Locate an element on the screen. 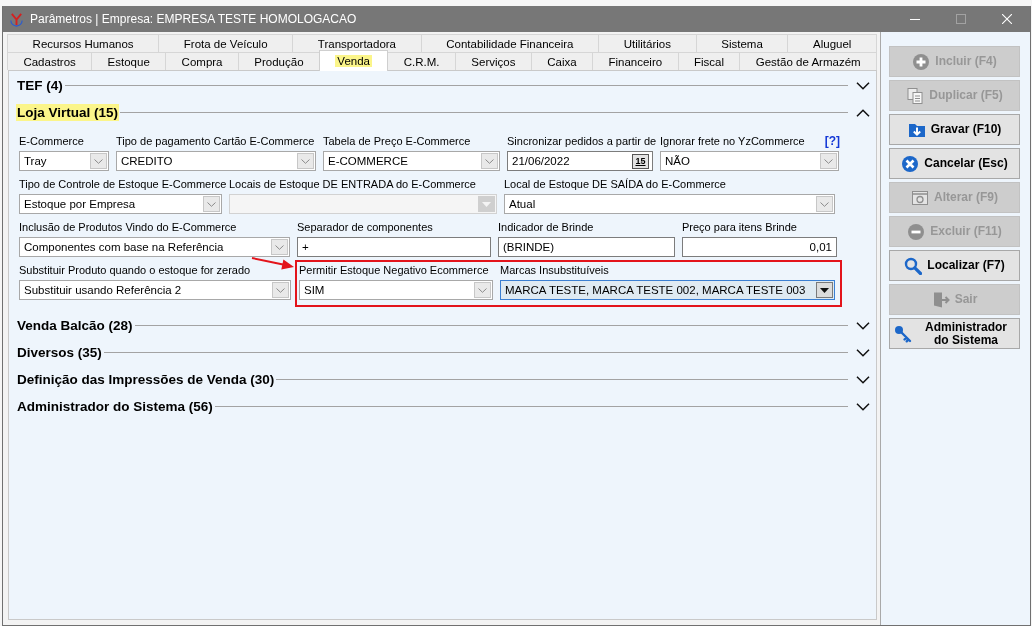  tab: Financeiro is located at coordinates (635, 61).